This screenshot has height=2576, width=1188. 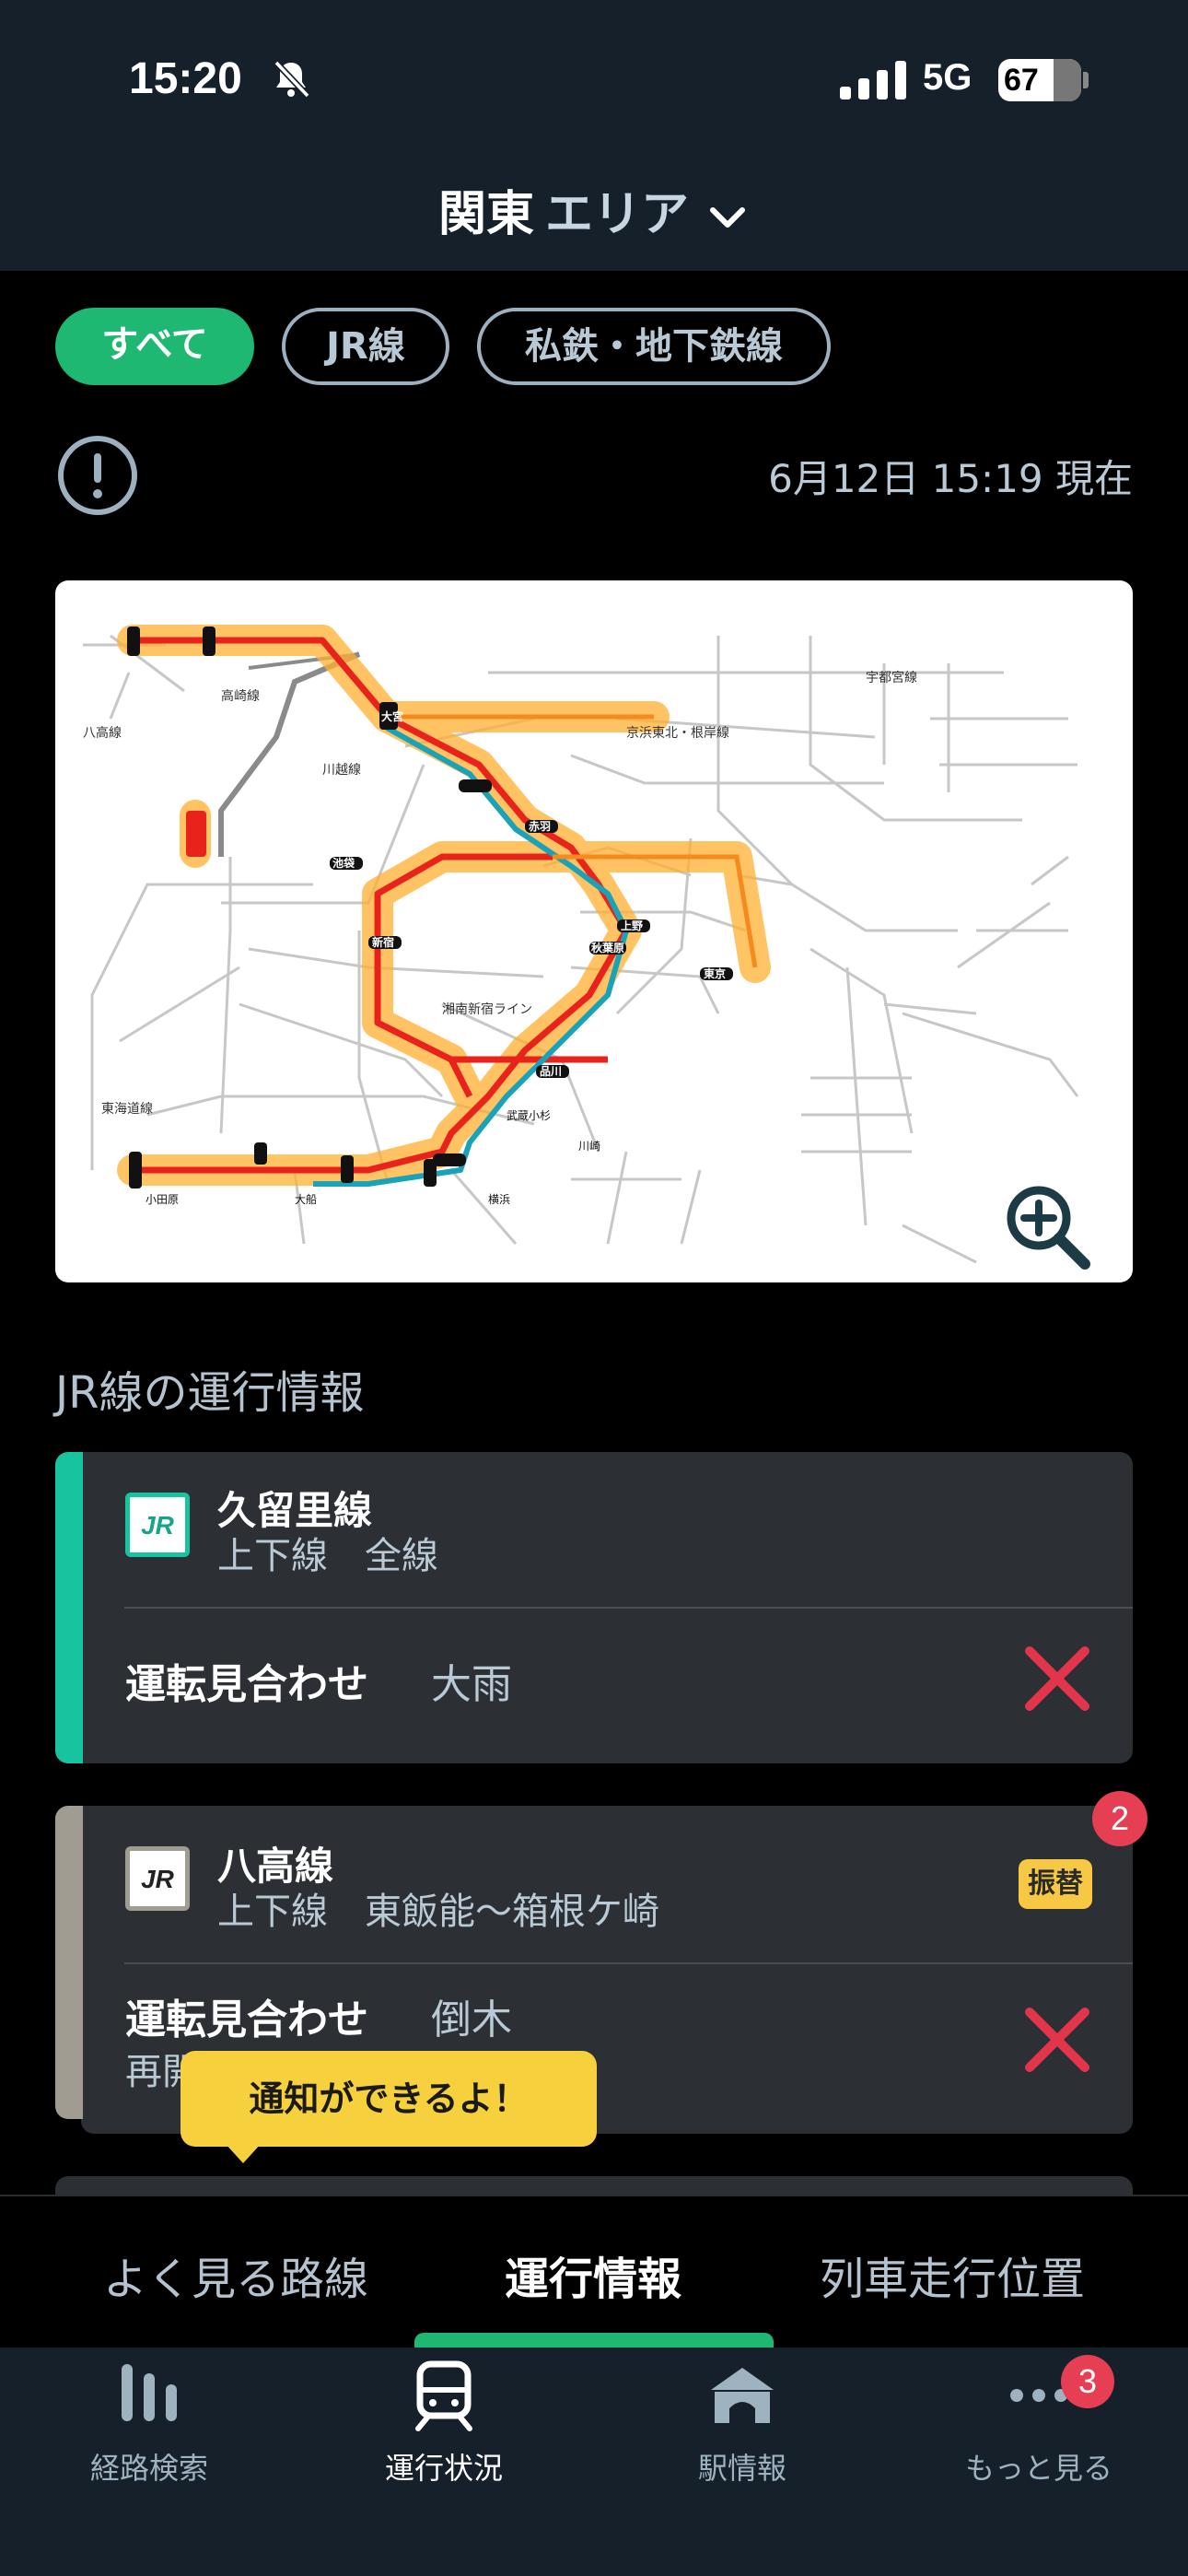 I want to click on chevron-down-icon, so click(x=728, y=217).